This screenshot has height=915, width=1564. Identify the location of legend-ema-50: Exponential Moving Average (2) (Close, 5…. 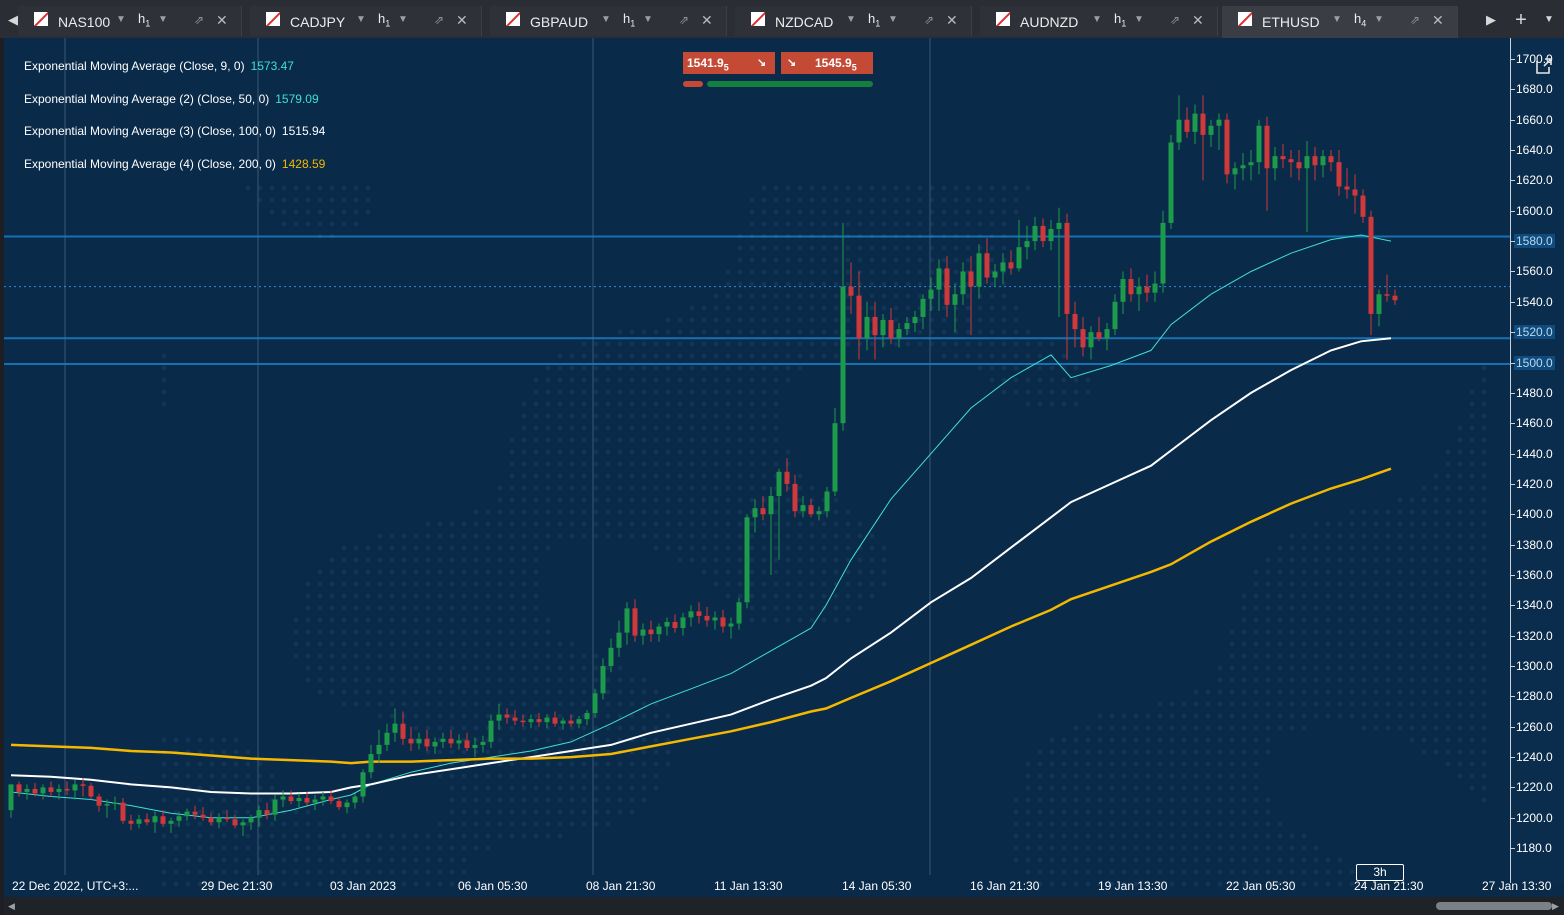
(171, 99).